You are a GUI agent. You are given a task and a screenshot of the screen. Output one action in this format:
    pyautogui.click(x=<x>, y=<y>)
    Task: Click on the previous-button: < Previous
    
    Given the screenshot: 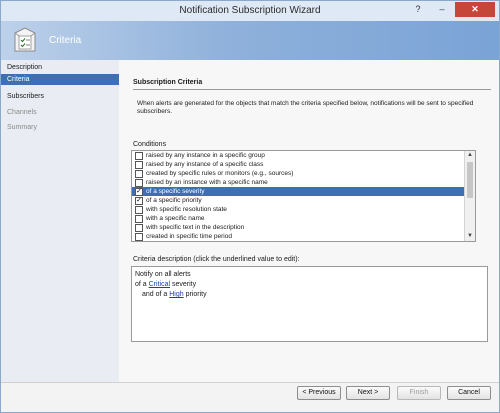 What is the action you would take?
    pyautogui.click(x=319, y=393)
    